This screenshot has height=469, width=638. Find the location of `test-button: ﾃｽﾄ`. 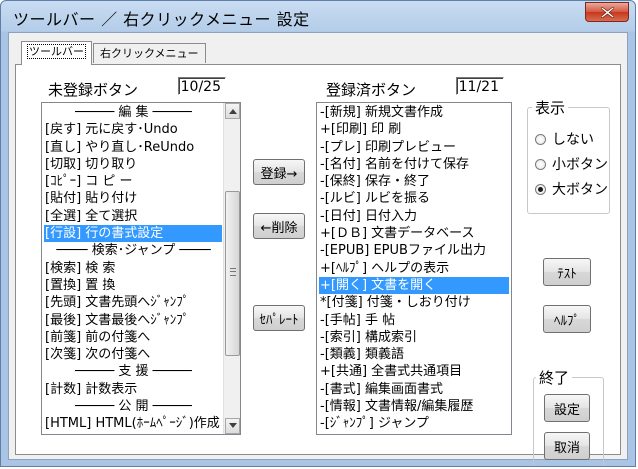

test-button: ﾃｽﾄ is located at coordinates (567, 272).